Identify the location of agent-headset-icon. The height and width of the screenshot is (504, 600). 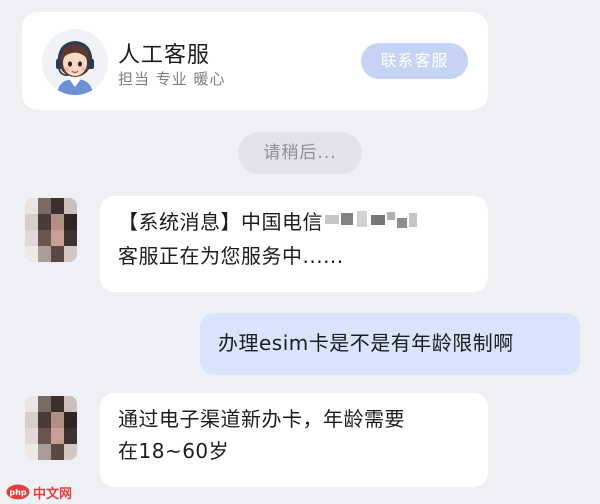
(75, 62).